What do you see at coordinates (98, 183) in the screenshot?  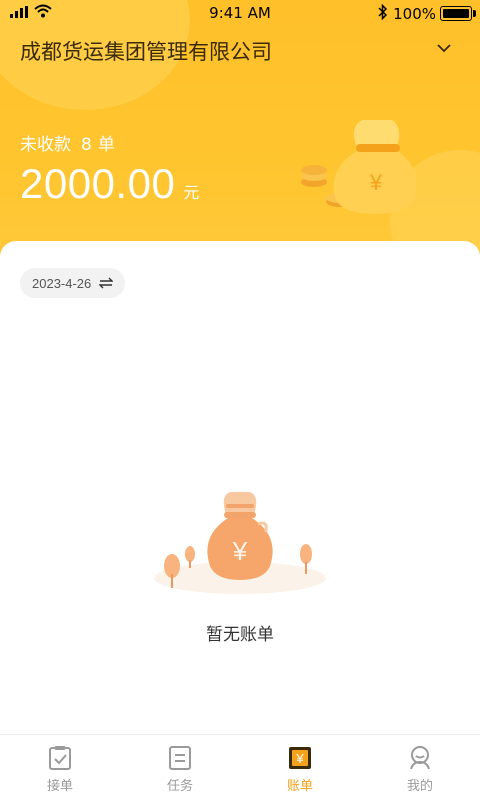 I see `unpaid-amount: 2000.00` at bounding box center [98, 183].